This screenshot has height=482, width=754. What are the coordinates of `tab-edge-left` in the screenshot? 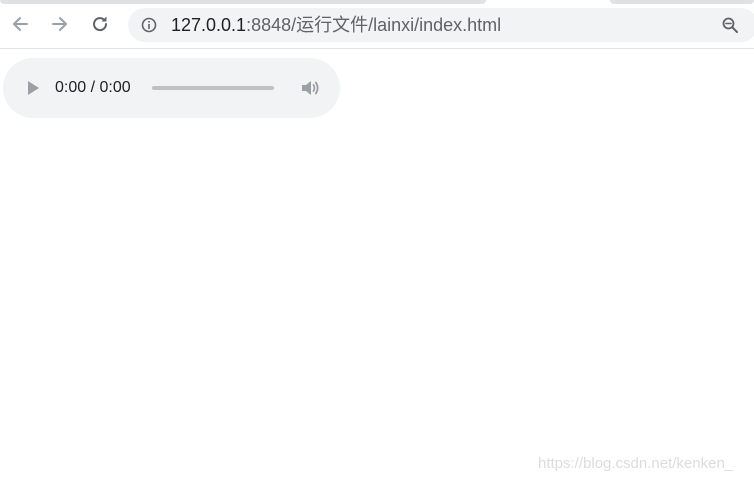 It's located at (243, 2).